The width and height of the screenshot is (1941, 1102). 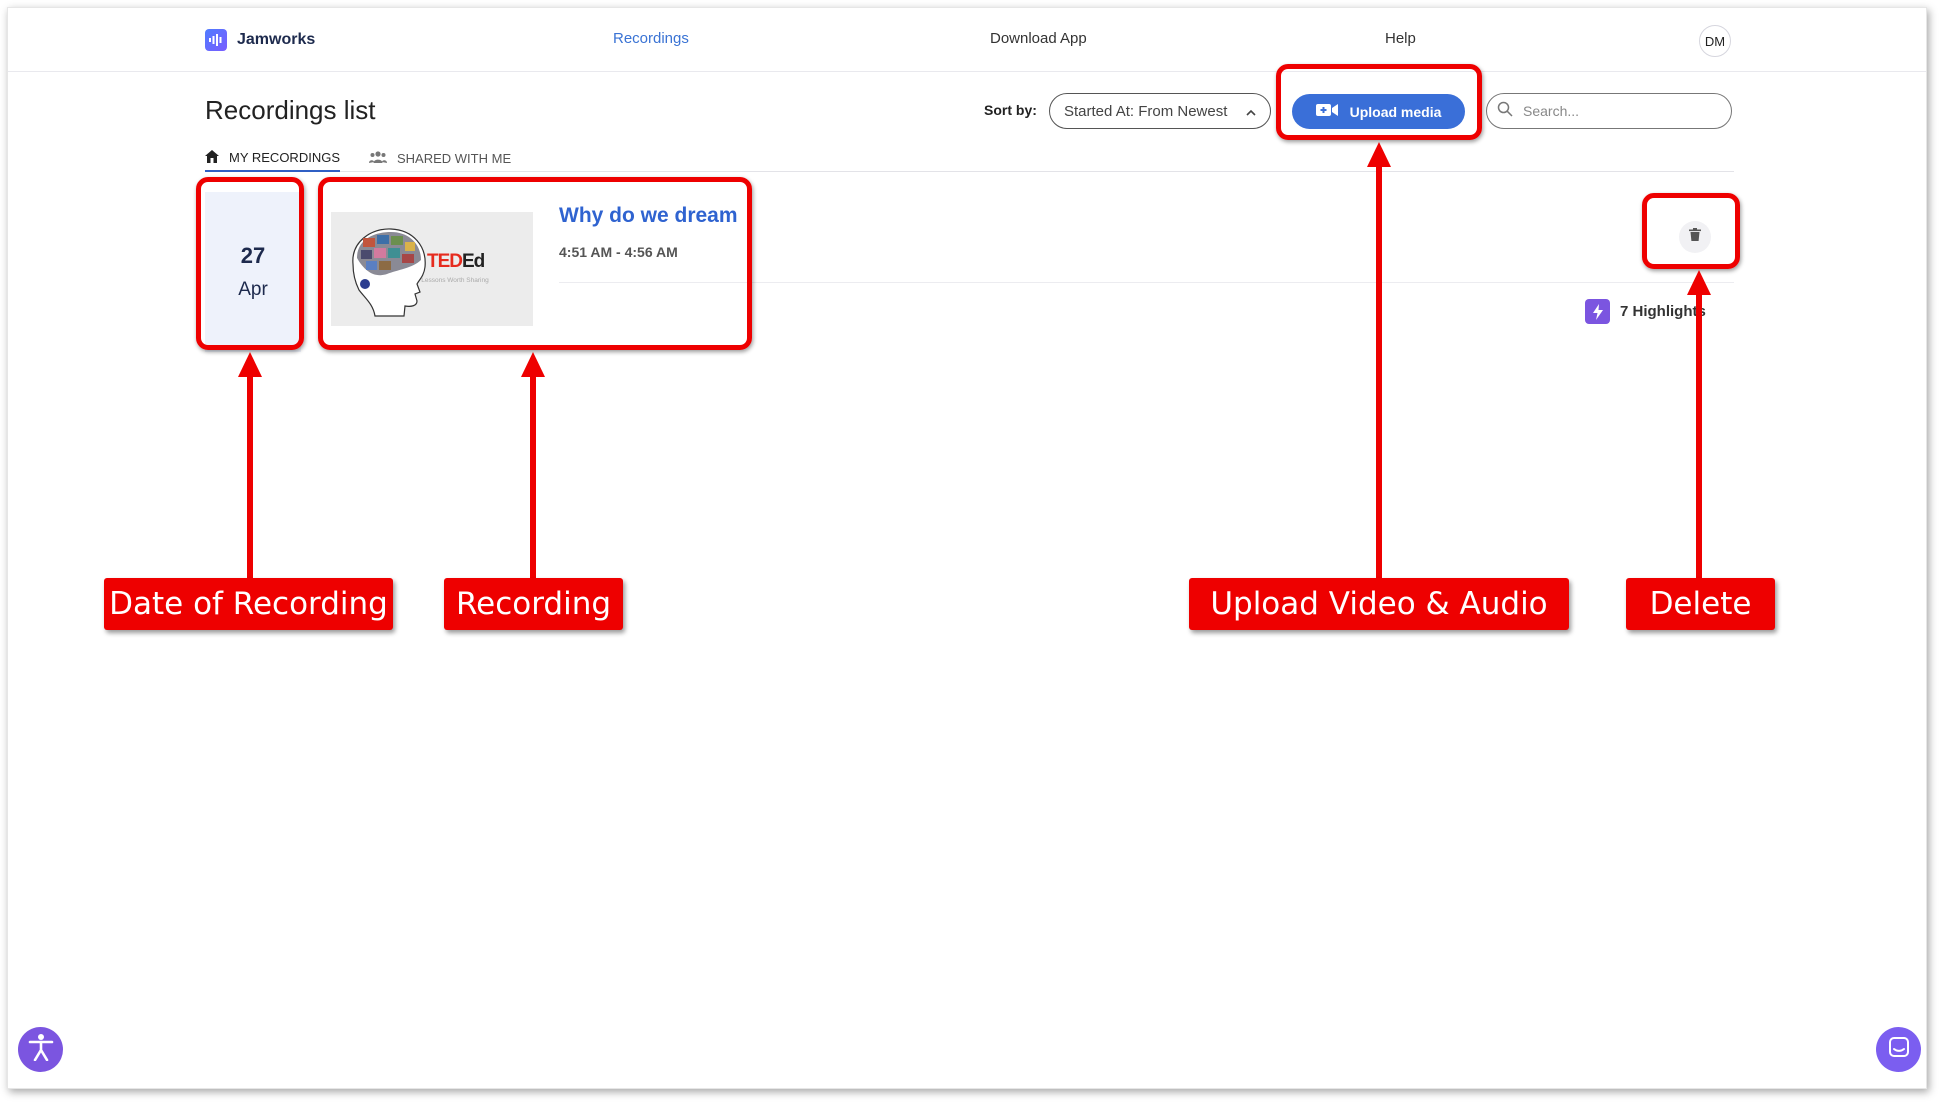 What do you see at coordinates (1379, 604) in the screenshot?
I see `callout-upload-video-audio: Upload Video & Audio` at bounding box center [1379, 604].